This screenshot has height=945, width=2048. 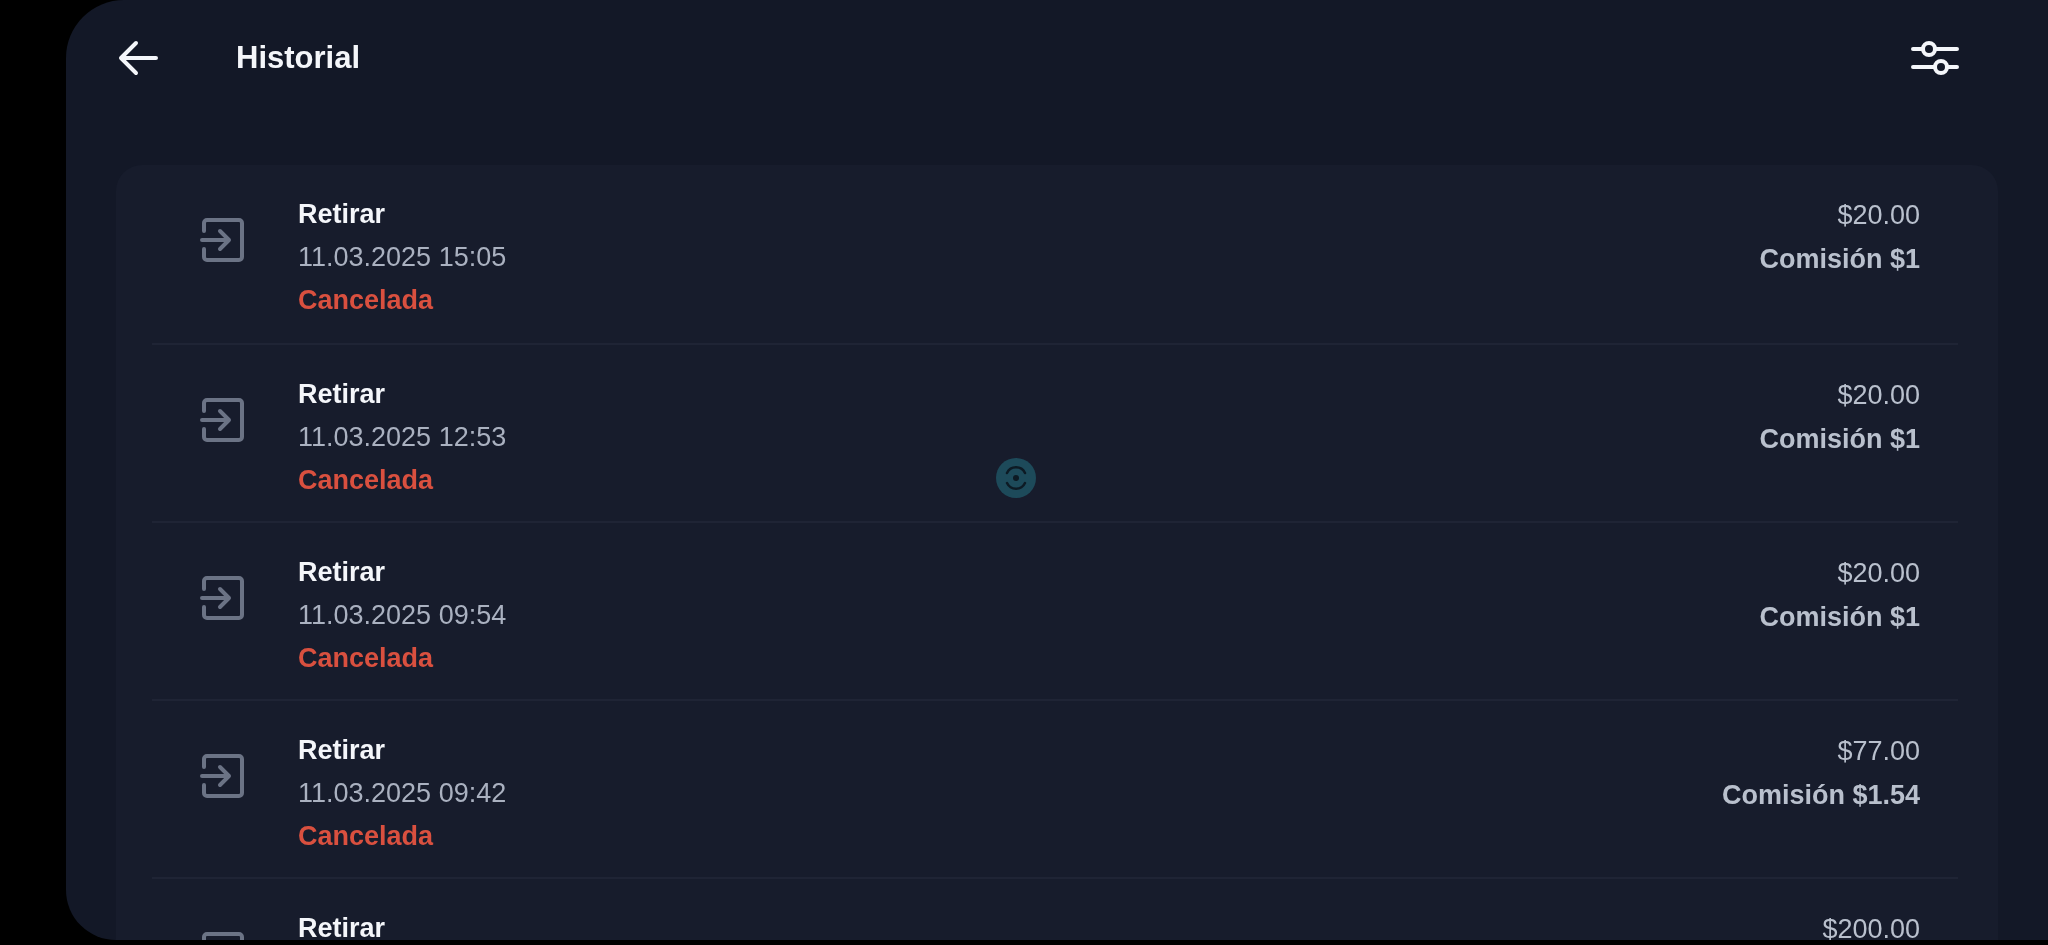 I want to click on fee-text: Comisión $1.54, so click(x=1820, y=795).